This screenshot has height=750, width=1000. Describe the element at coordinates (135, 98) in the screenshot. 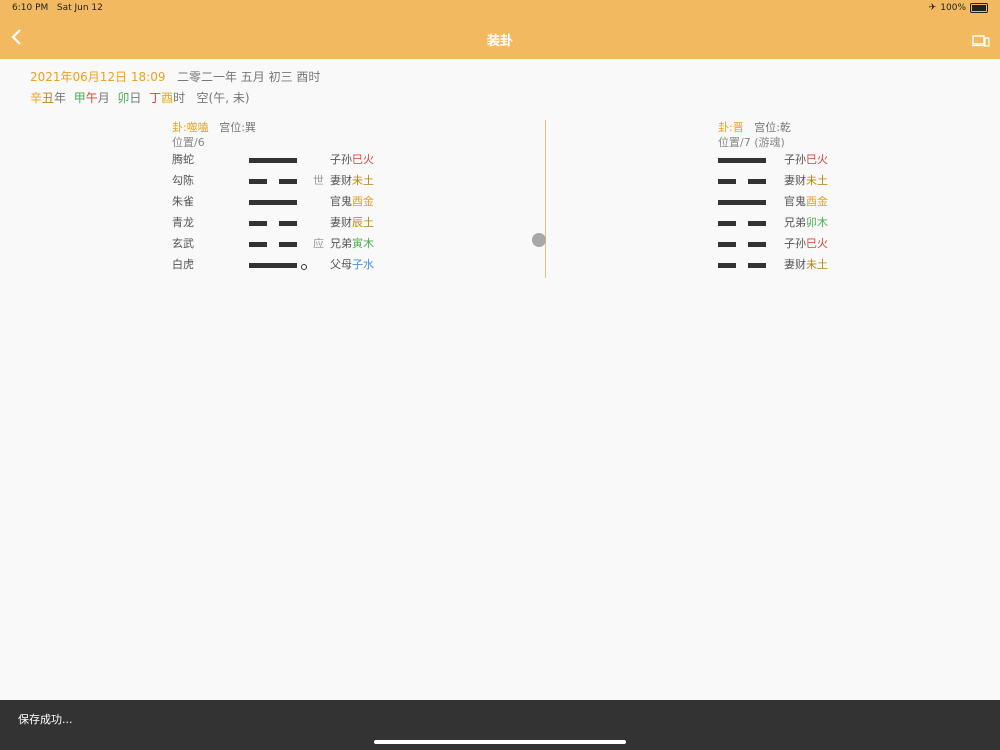

I see `day-unit: 日` at that location.